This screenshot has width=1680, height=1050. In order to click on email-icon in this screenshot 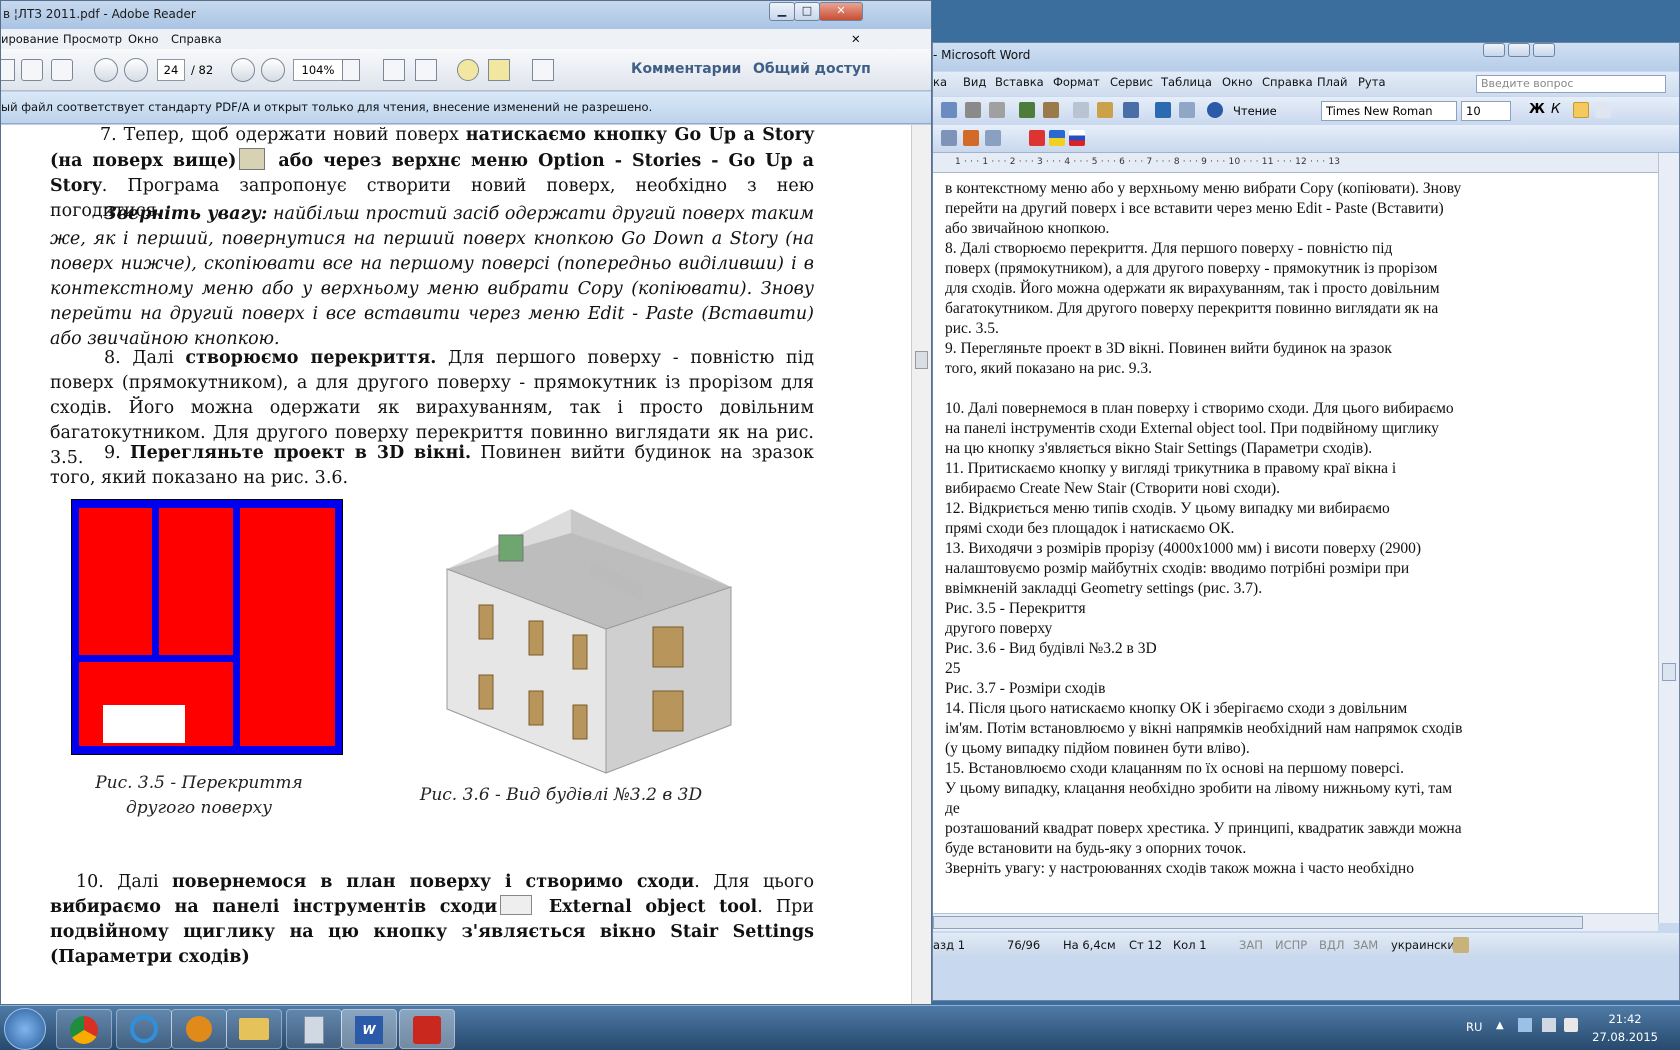, I will do `click(62, 70)`.